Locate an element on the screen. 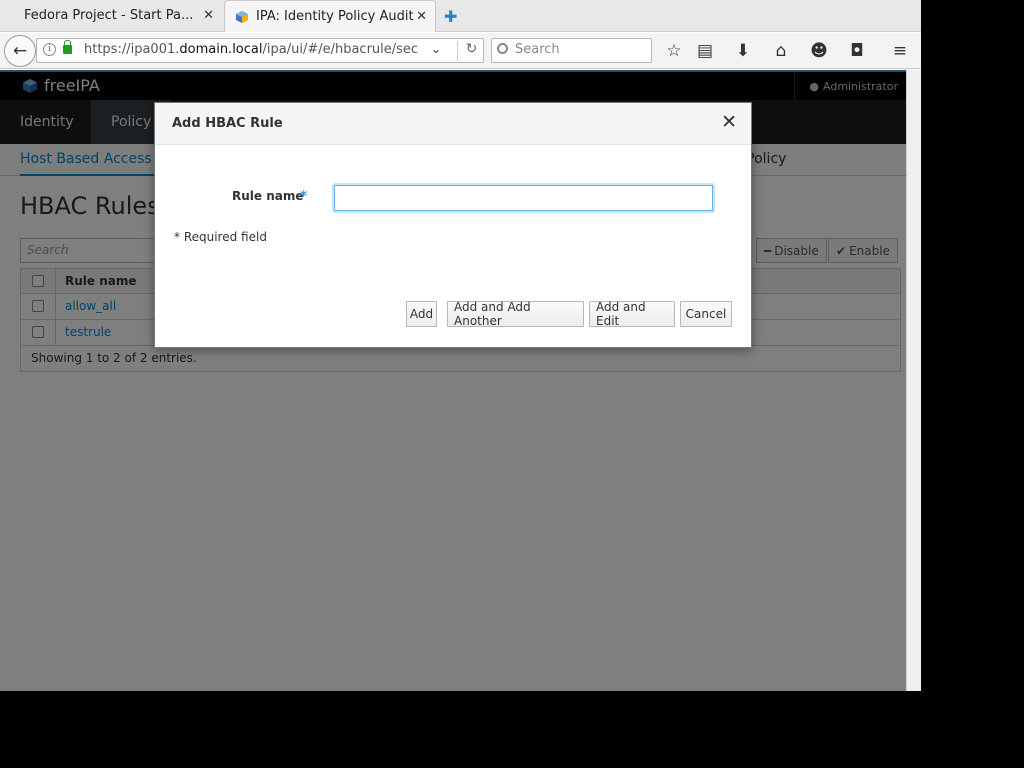 Image resolution: width=1024 pixels, height=768 pixels. home-icon: ⌂ is located at coordinates (781, 51).